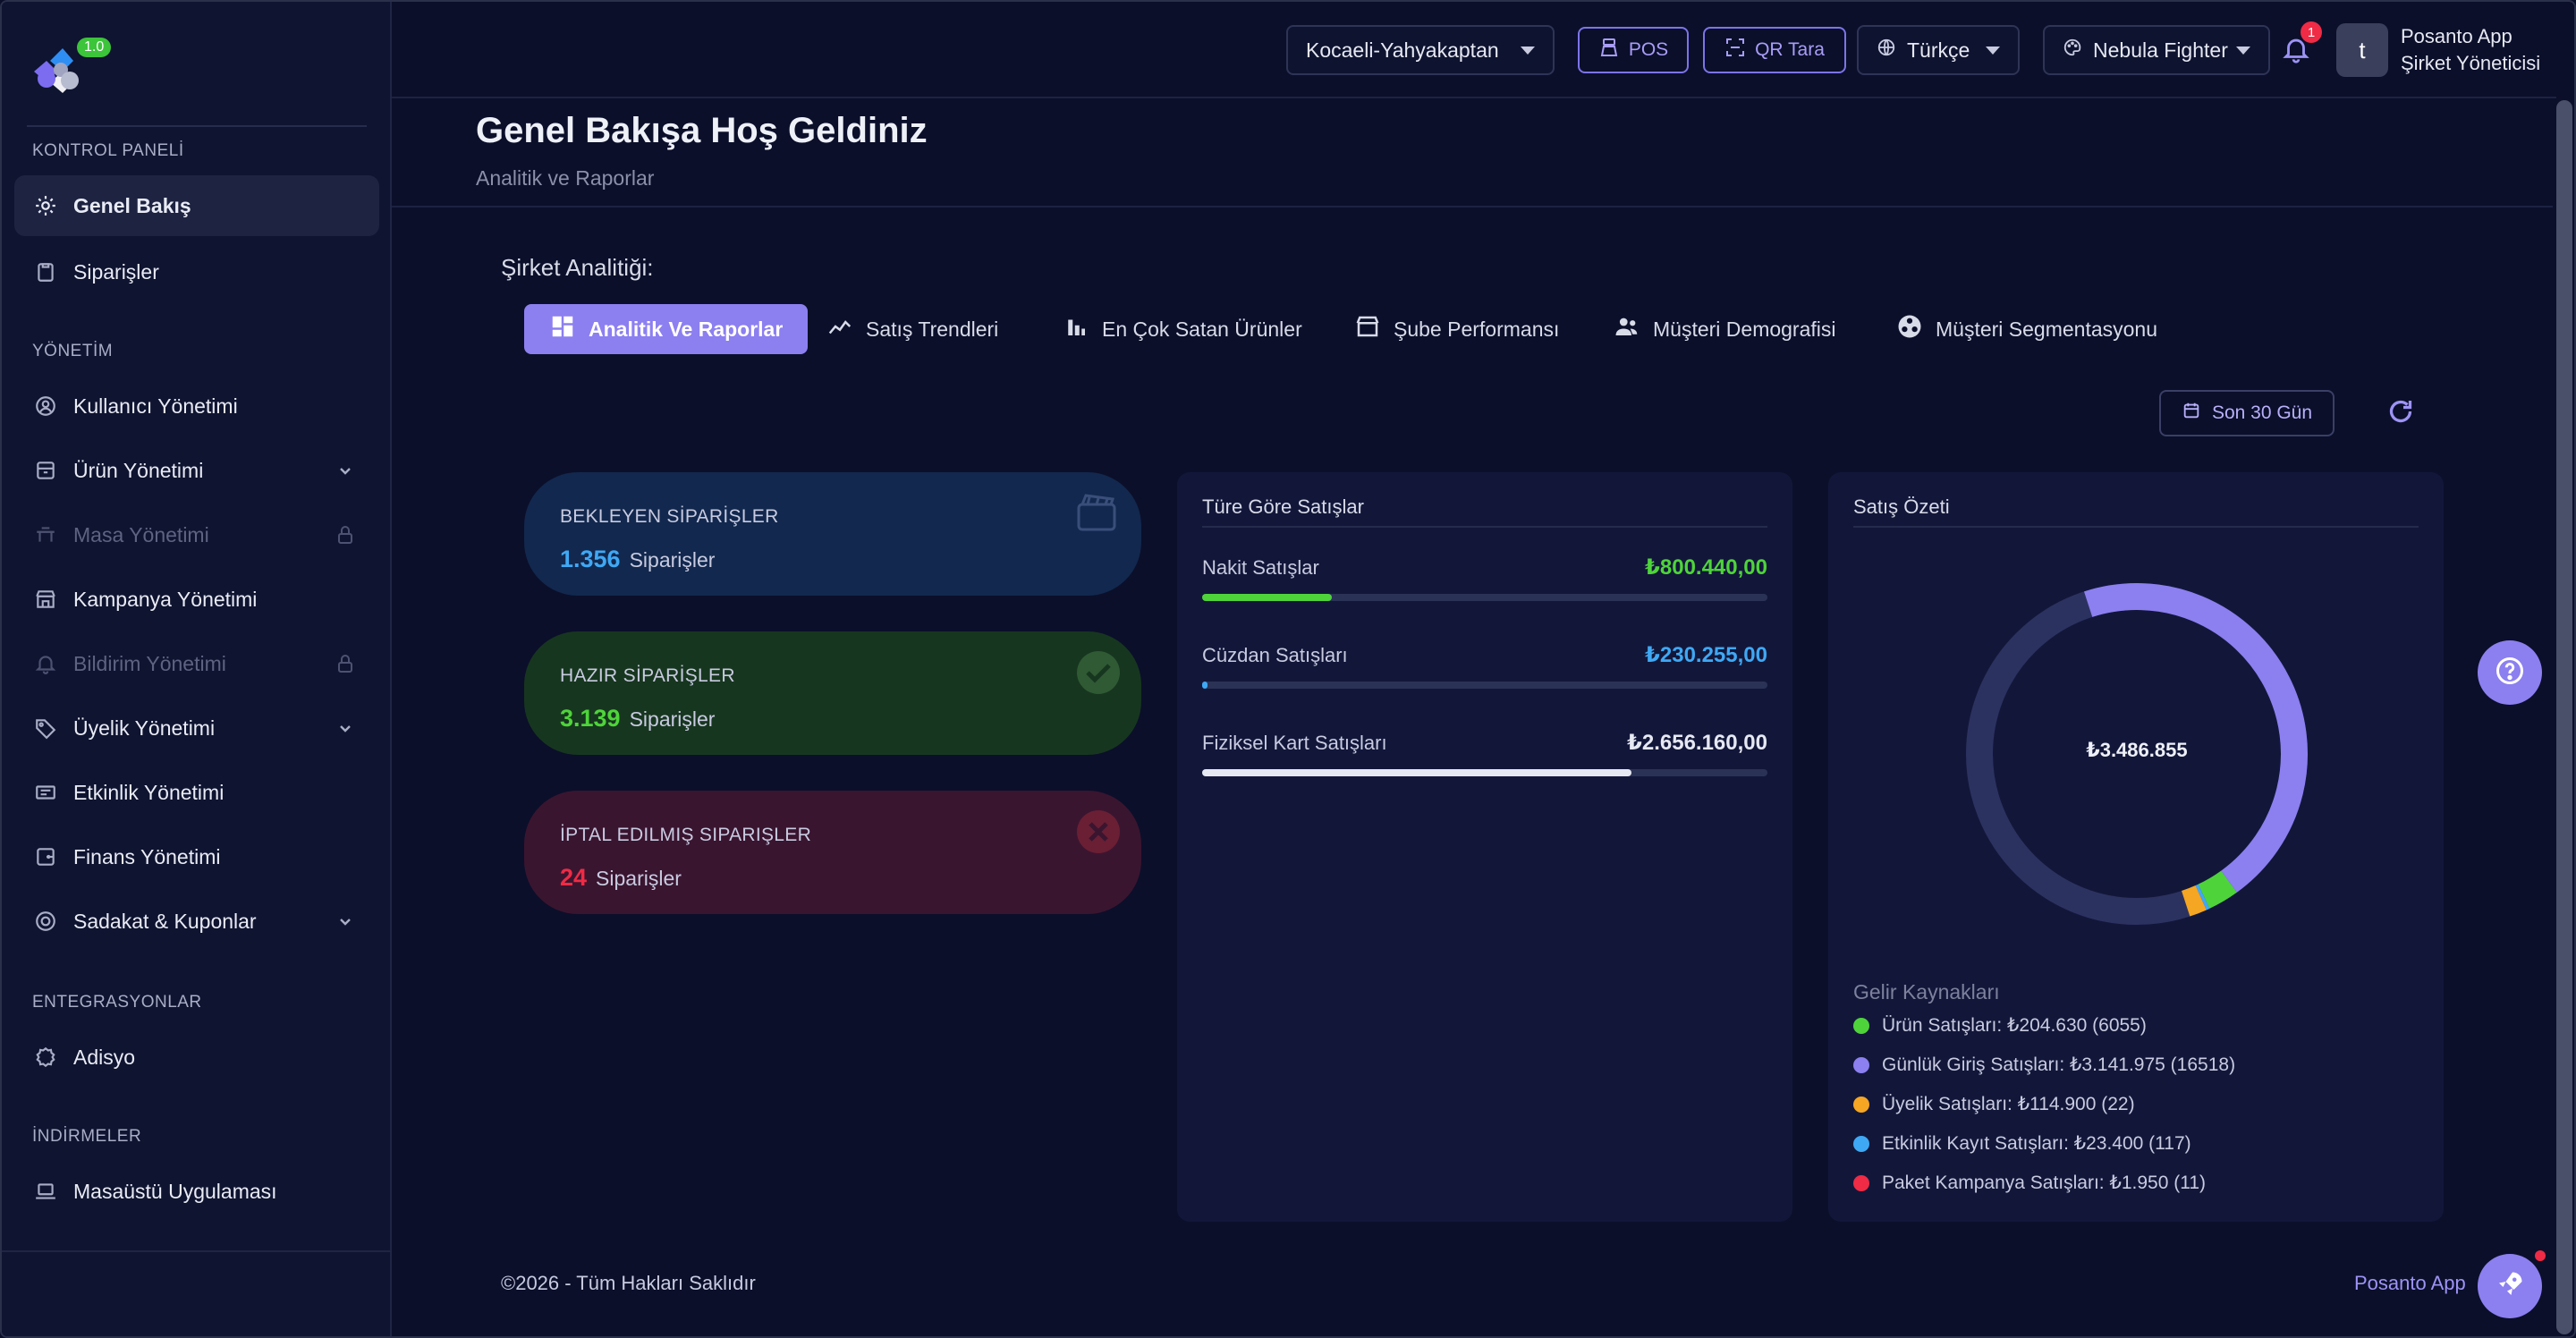 This screenshot has height=1338, width=2576. Describe the element at coordinates (76, 67) in the screenshot. I see `app-logo: 1.0` at that location.